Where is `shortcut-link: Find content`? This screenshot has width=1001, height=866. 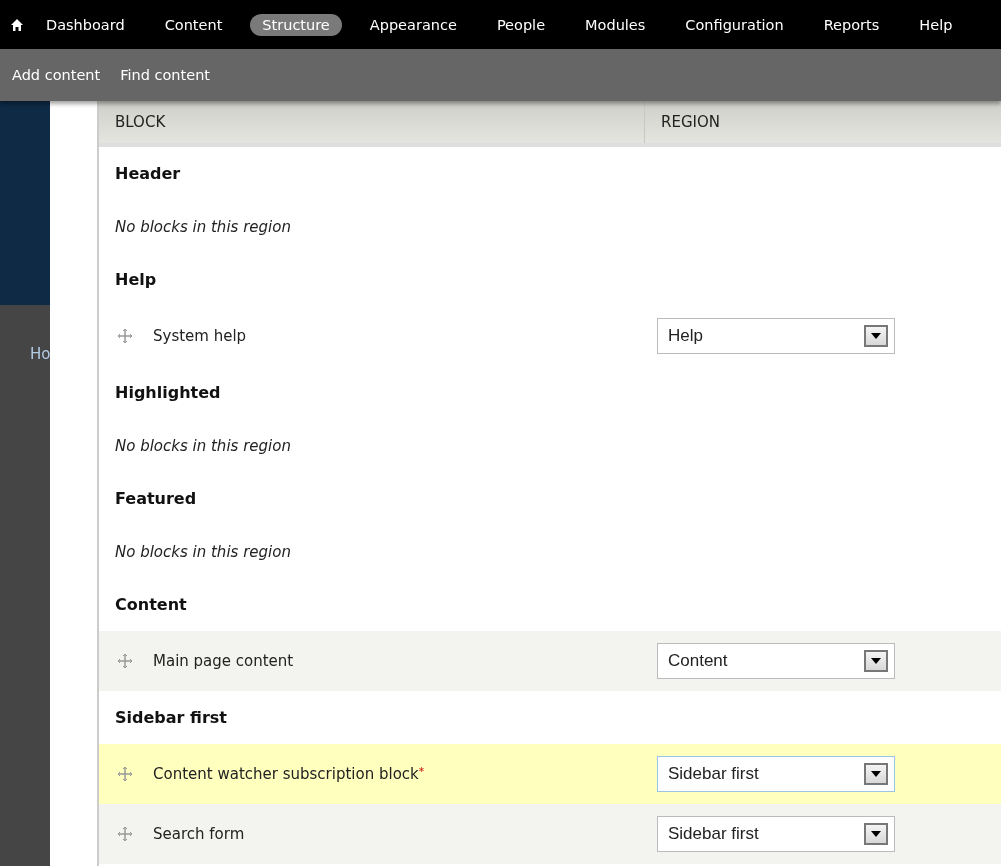
shortcut-link: Find content is located at coordinates (165, 75).